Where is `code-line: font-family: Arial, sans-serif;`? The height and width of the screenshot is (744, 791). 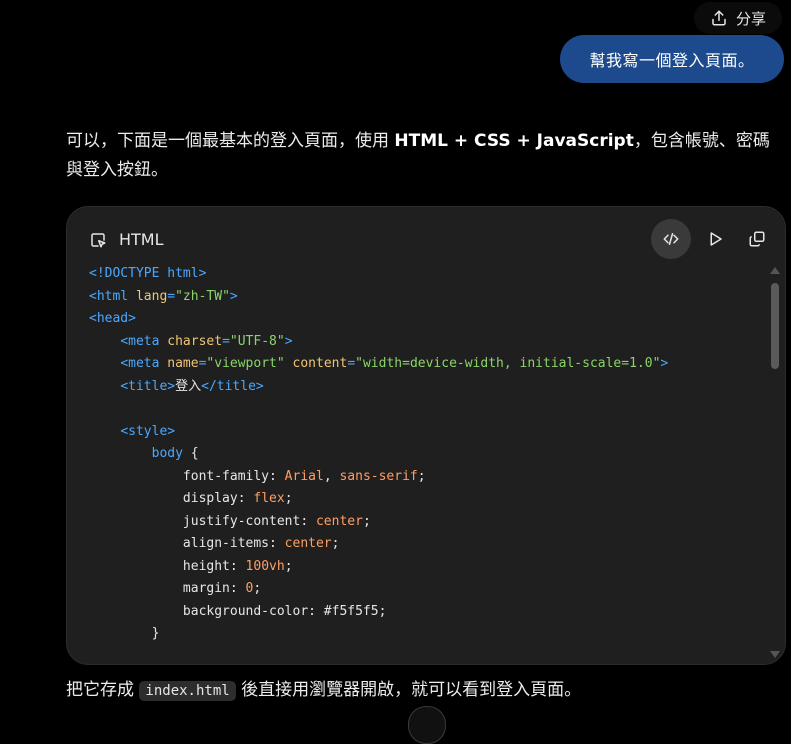 code-line: font-family: Arial, sans-serif; is located at coordinates (423, 477).